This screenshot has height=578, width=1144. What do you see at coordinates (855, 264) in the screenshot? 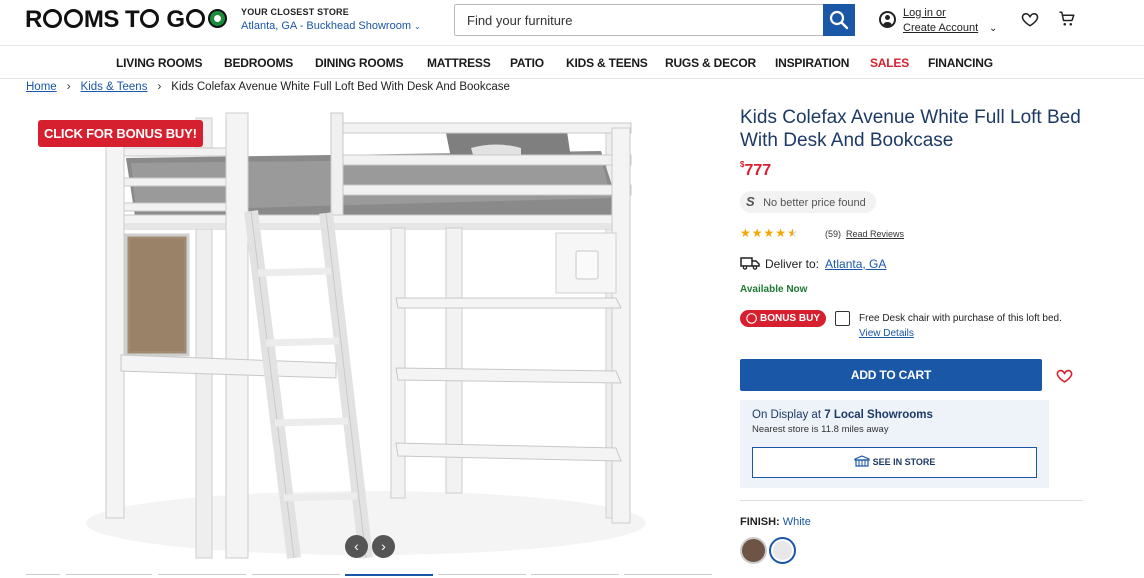
I see `delivery-location-link: Atlanta, GA` at bounding box center [855, 264].